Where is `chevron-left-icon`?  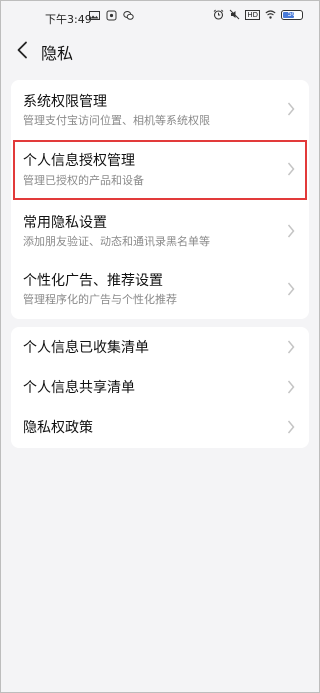
chevron-left-icon is located at coordinates (22, 50).